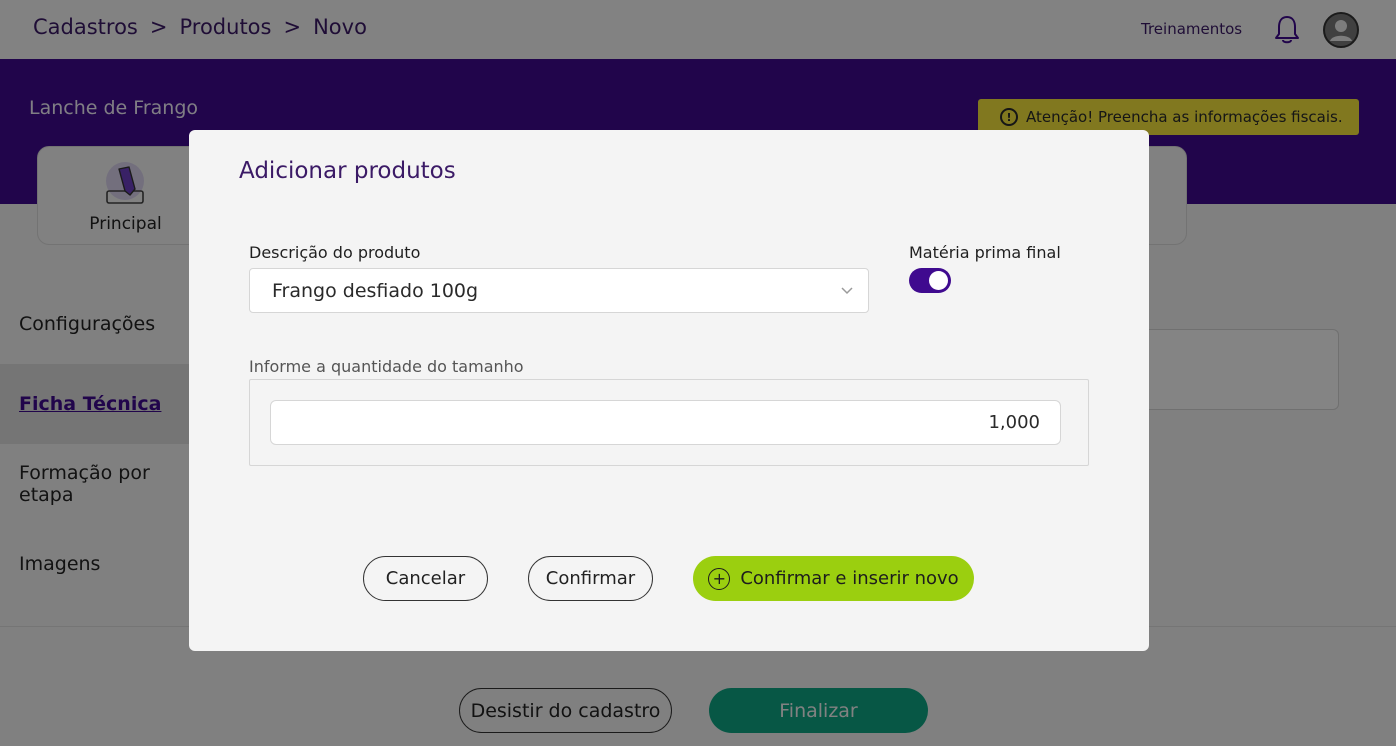 This screenshot has width=1396, height=746. I want to click on confirm-and-add-new-button: + Confirmar e inserir novo, so click(833, 578).